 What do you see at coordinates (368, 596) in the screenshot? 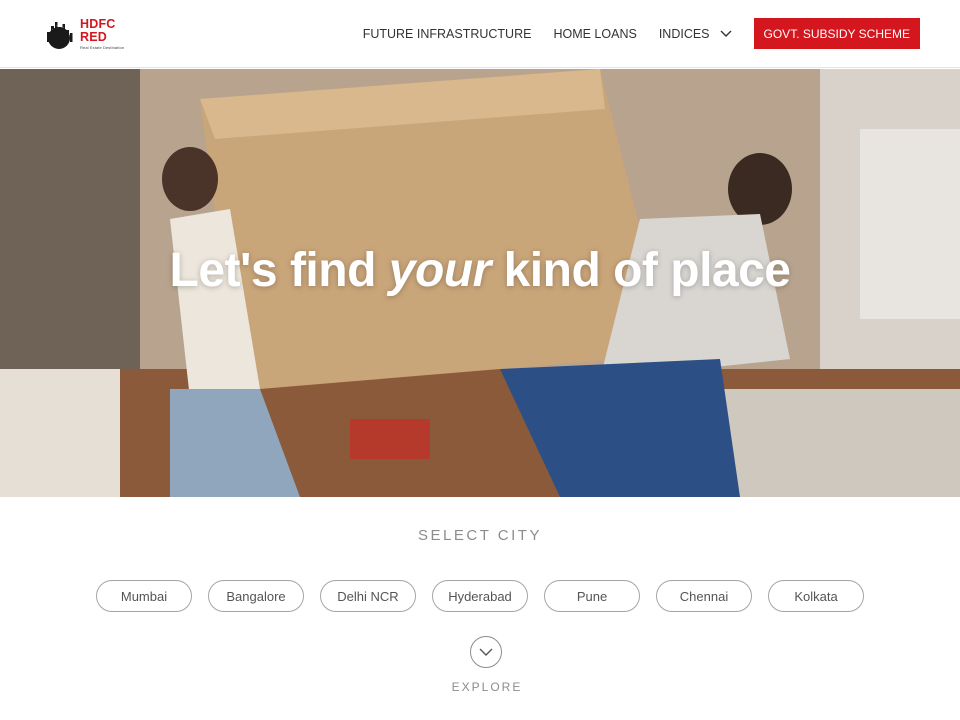
I see `city-button-delhi-ncr: Delhi NCR` at bounding box center [368, 596].